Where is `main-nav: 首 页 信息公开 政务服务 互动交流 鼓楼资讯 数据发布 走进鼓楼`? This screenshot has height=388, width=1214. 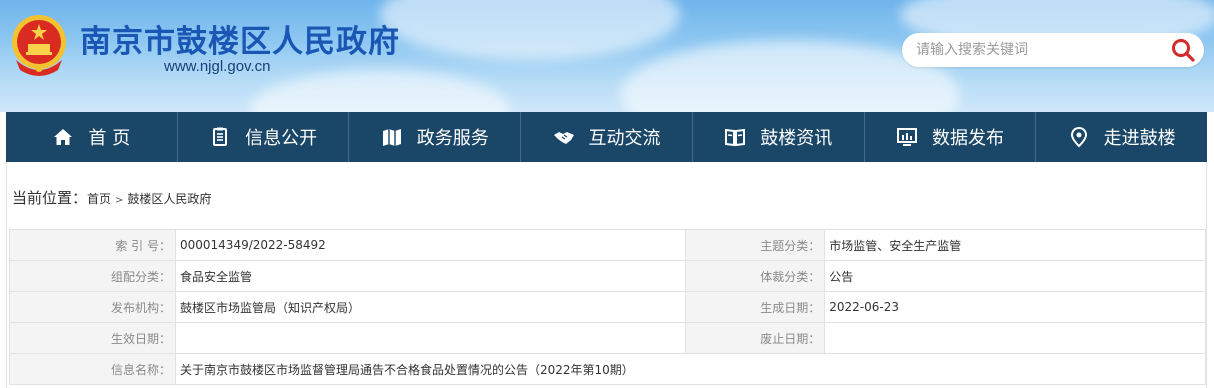
main-nav: 首 页 信息公开 政务服务 互动交流 鼓楼资讯 数据发布 走进鼓楼 is located at coordinates (606, 137).